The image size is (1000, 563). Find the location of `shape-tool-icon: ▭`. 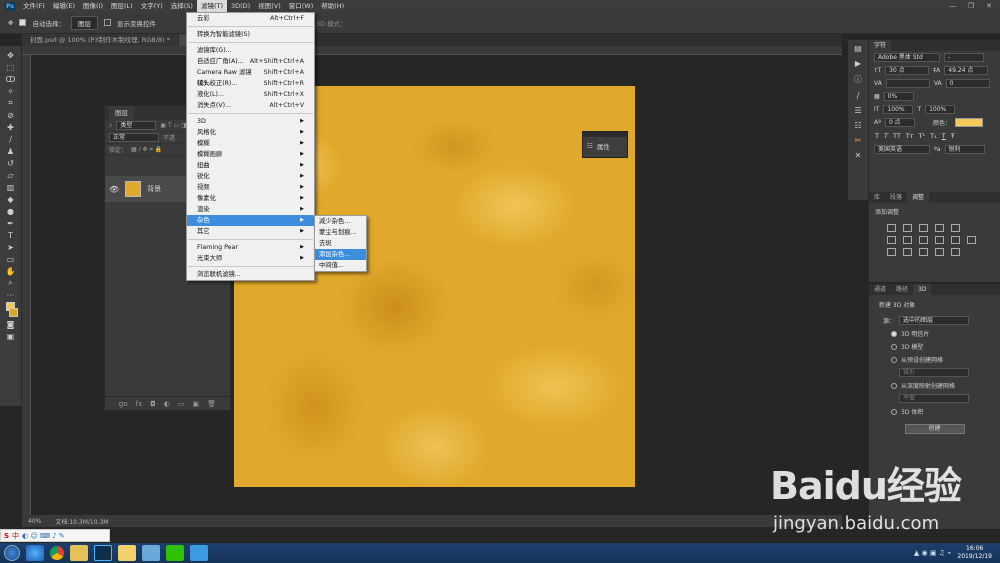

shape-tool-icon: ▭ is located at coordinates (11, 259).